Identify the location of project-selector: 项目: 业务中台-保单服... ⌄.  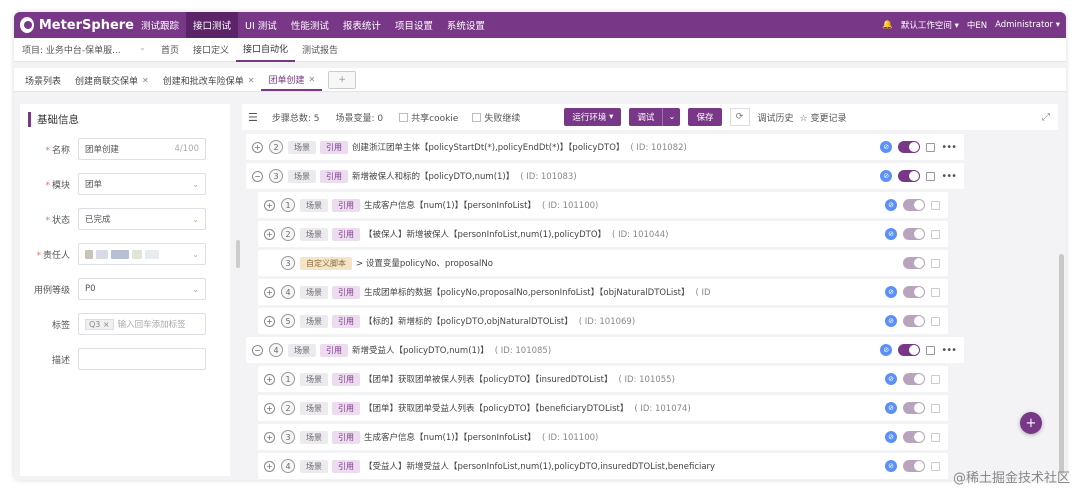
(84, 49).